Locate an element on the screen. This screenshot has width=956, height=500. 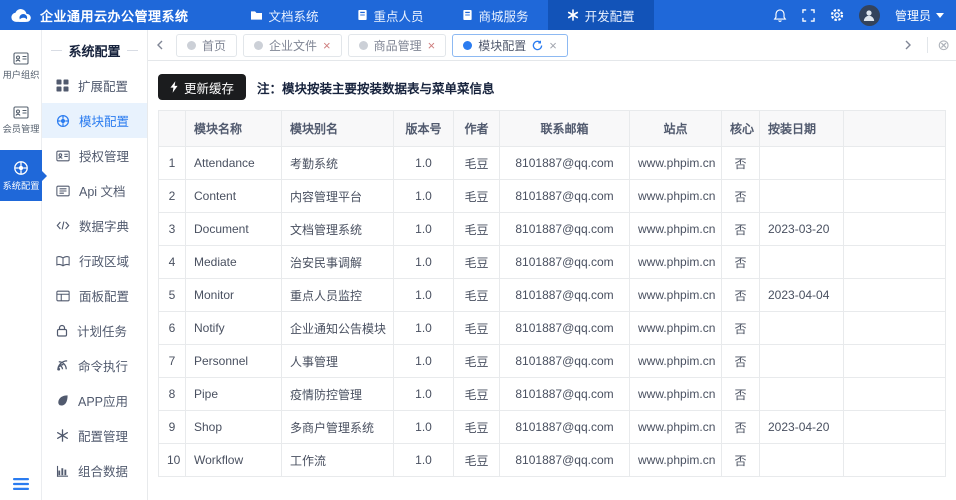
topnav-item-docs: 文档系统 is located at coordinates (284, 15).